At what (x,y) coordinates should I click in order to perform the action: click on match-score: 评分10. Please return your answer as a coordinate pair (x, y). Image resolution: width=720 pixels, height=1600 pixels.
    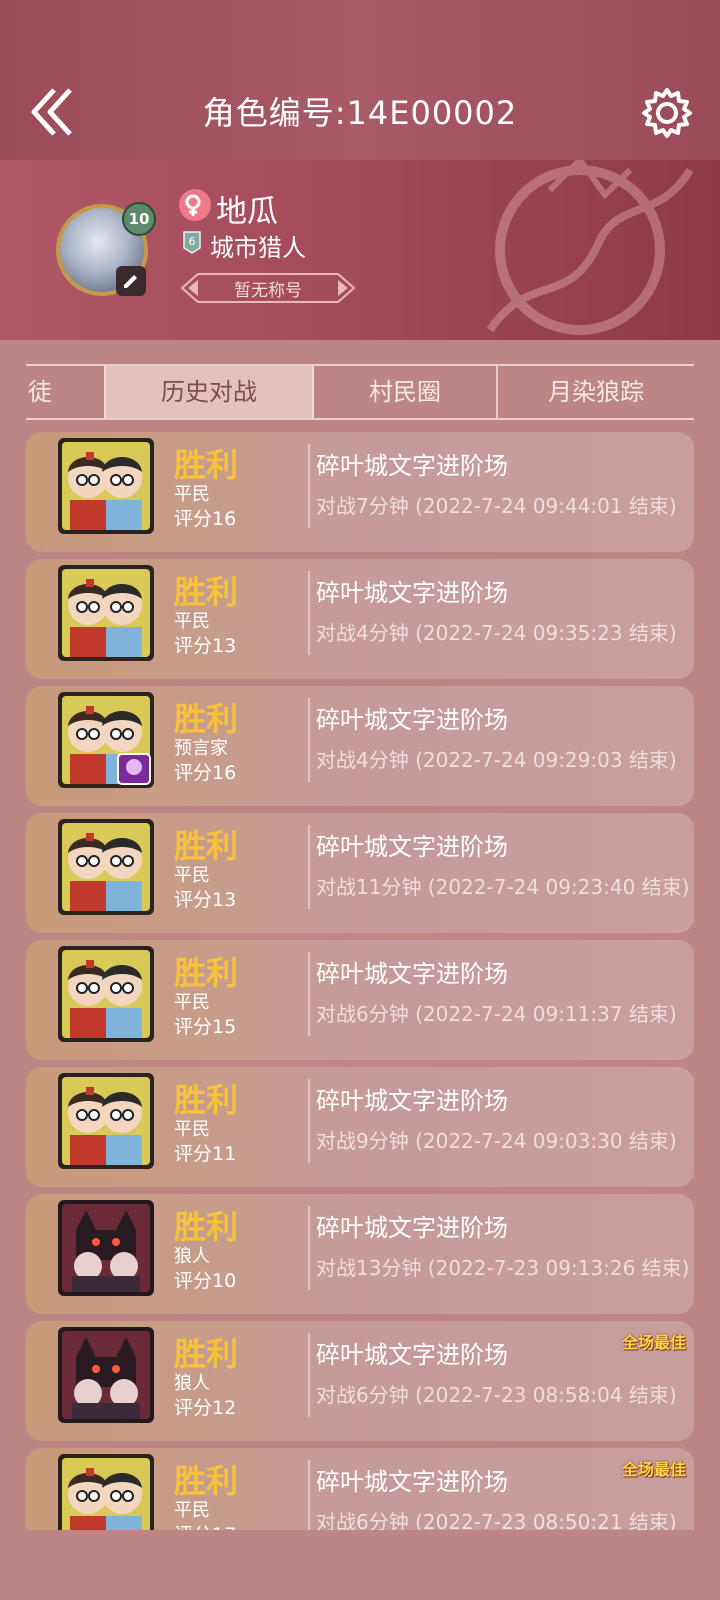
    Looking at the image, I should click on (205, 1281).